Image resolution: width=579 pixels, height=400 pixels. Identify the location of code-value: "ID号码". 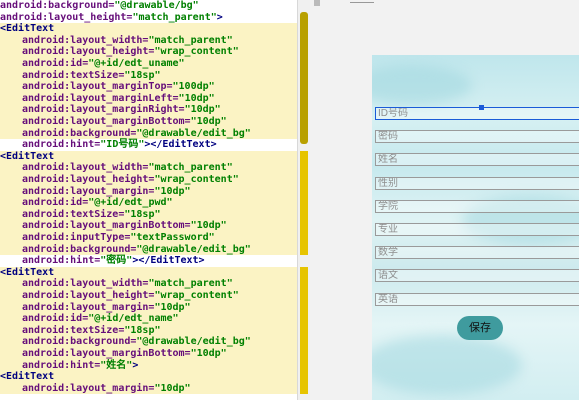
(122, 145).